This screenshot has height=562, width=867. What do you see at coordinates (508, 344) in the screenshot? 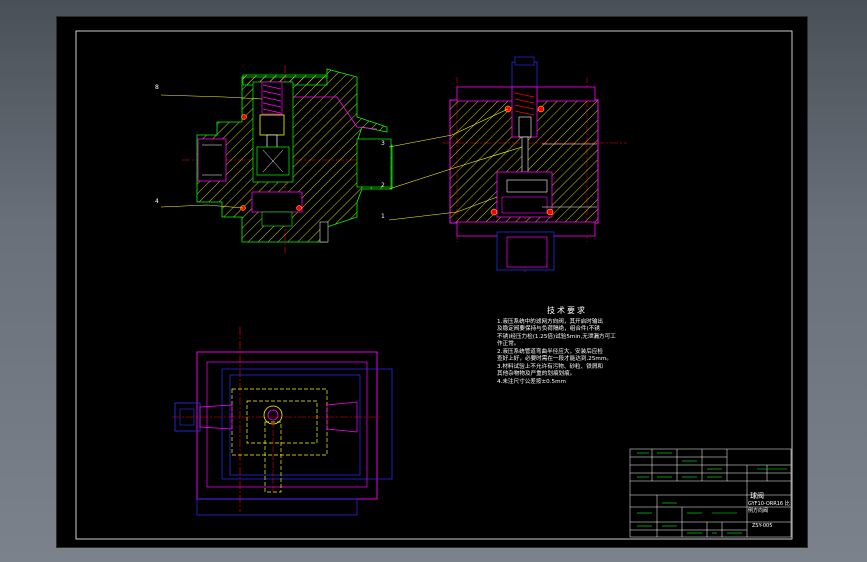
I see `note-line: 作正常。` at bounding box center [508, 344].